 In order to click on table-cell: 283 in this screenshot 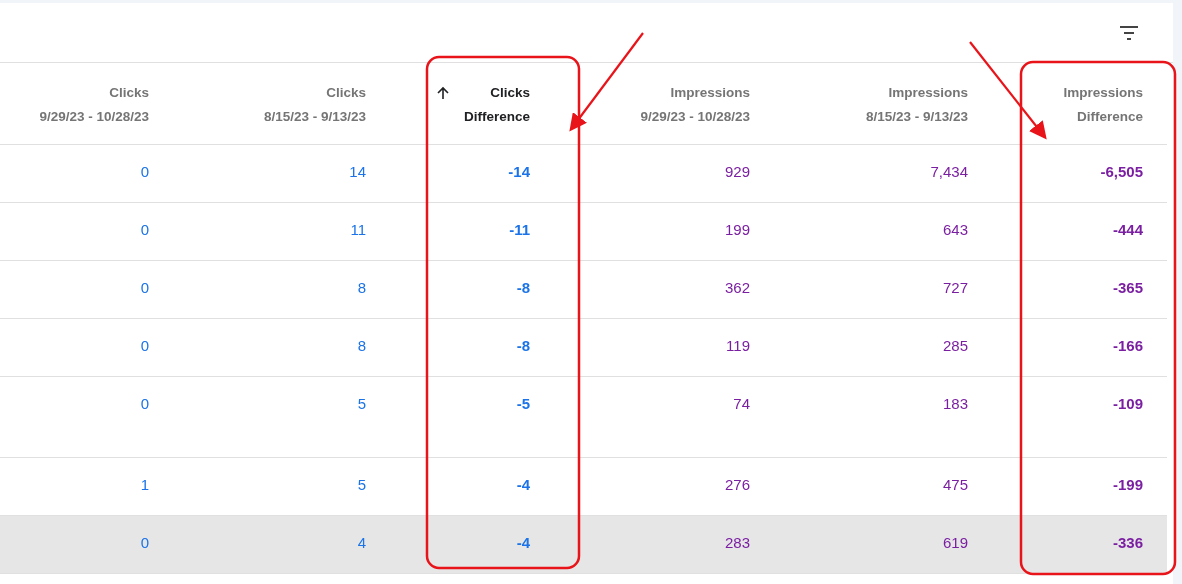, I will do `click(664, 545)`.